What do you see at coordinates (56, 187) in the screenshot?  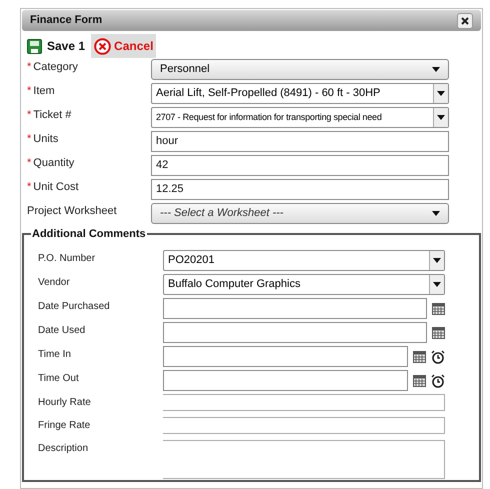 I see `field-label: Unit Cost` at bounding box center [56, 187].